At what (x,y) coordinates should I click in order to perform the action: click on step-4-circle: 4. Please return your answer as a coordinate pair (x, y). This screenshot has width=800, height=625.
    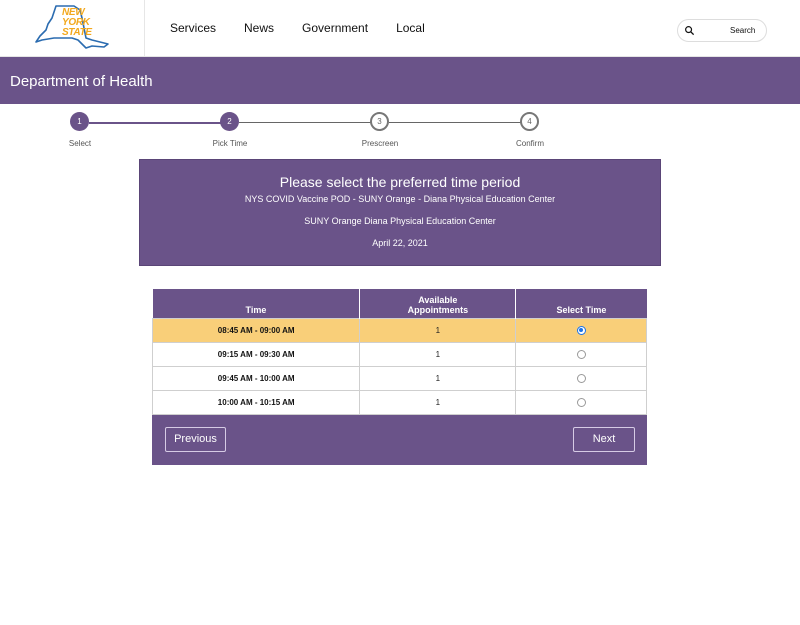
    Looking at the image, I should click on (529, 121).